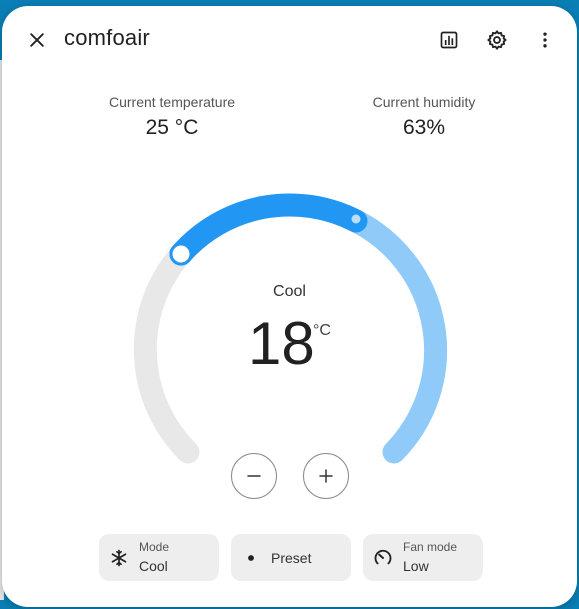 The image size is (579, 609). I want to click on current-temperature: Current temperature 25 °C, so click(172, 117).